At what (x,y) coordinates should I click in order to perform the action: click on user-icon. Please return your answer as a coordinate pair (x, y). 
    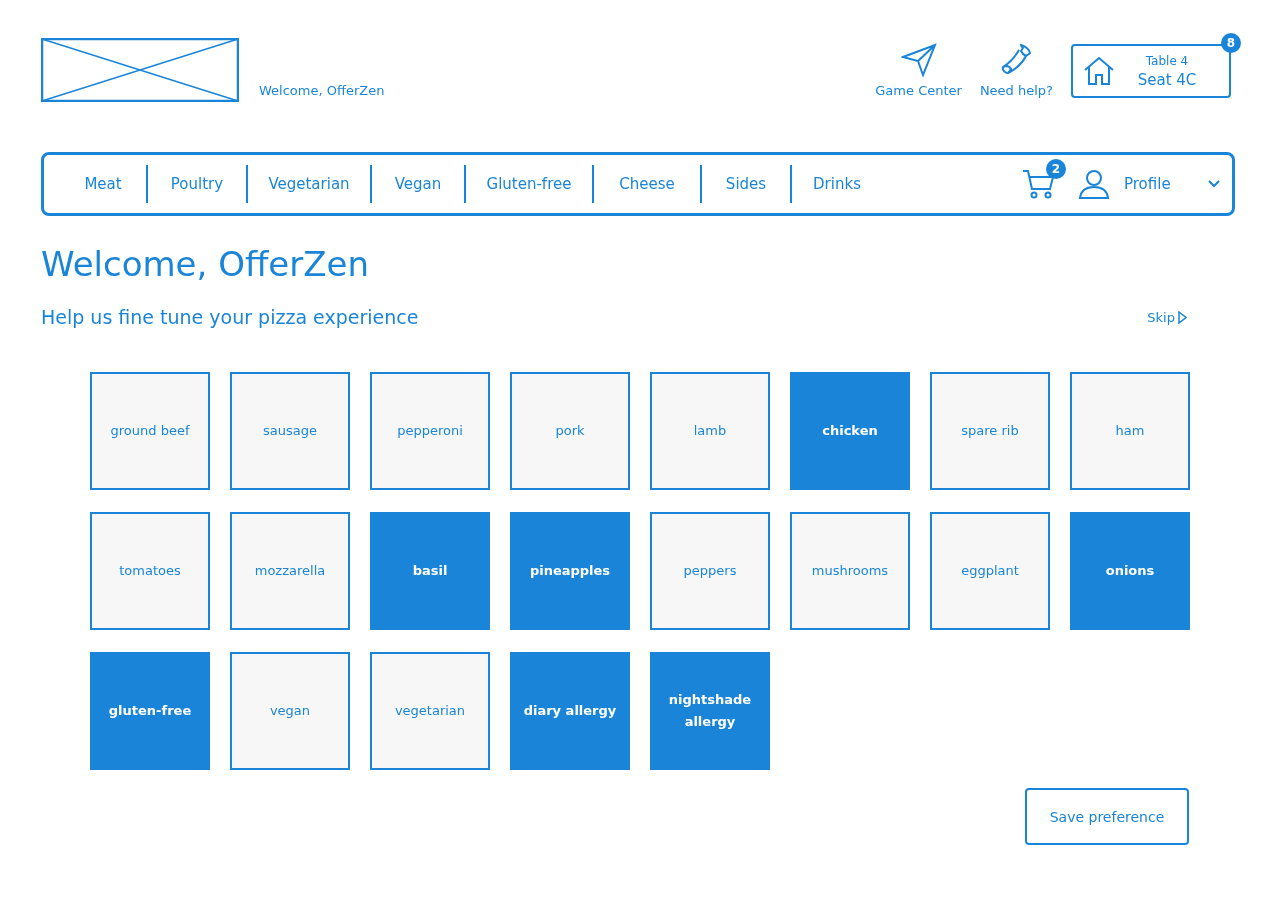
    Looking at the image, I should click on (1094, 184).